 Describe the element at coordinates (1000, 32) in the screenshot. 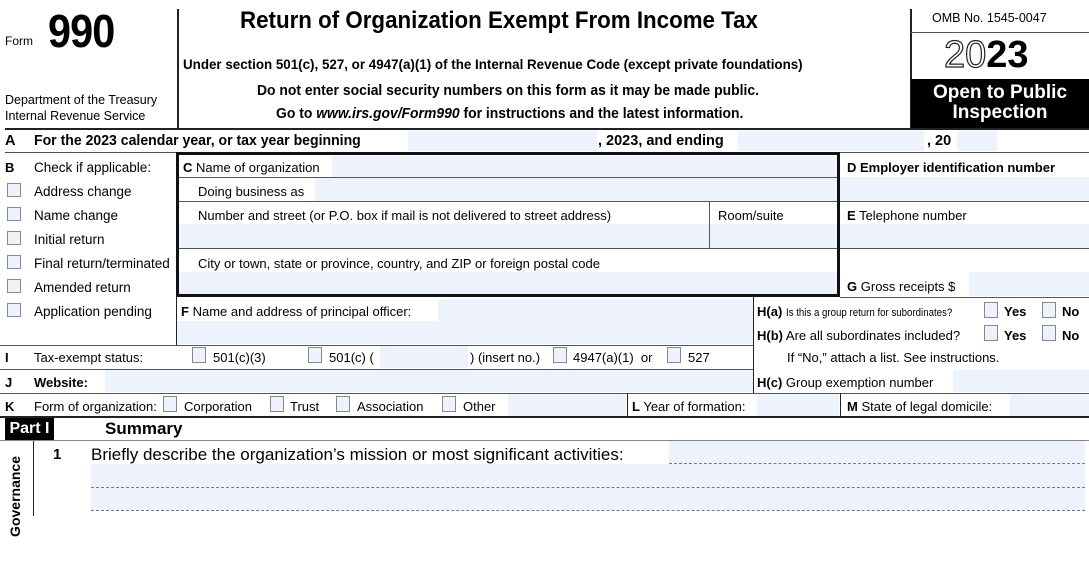

I see `omb-divider` at that location.